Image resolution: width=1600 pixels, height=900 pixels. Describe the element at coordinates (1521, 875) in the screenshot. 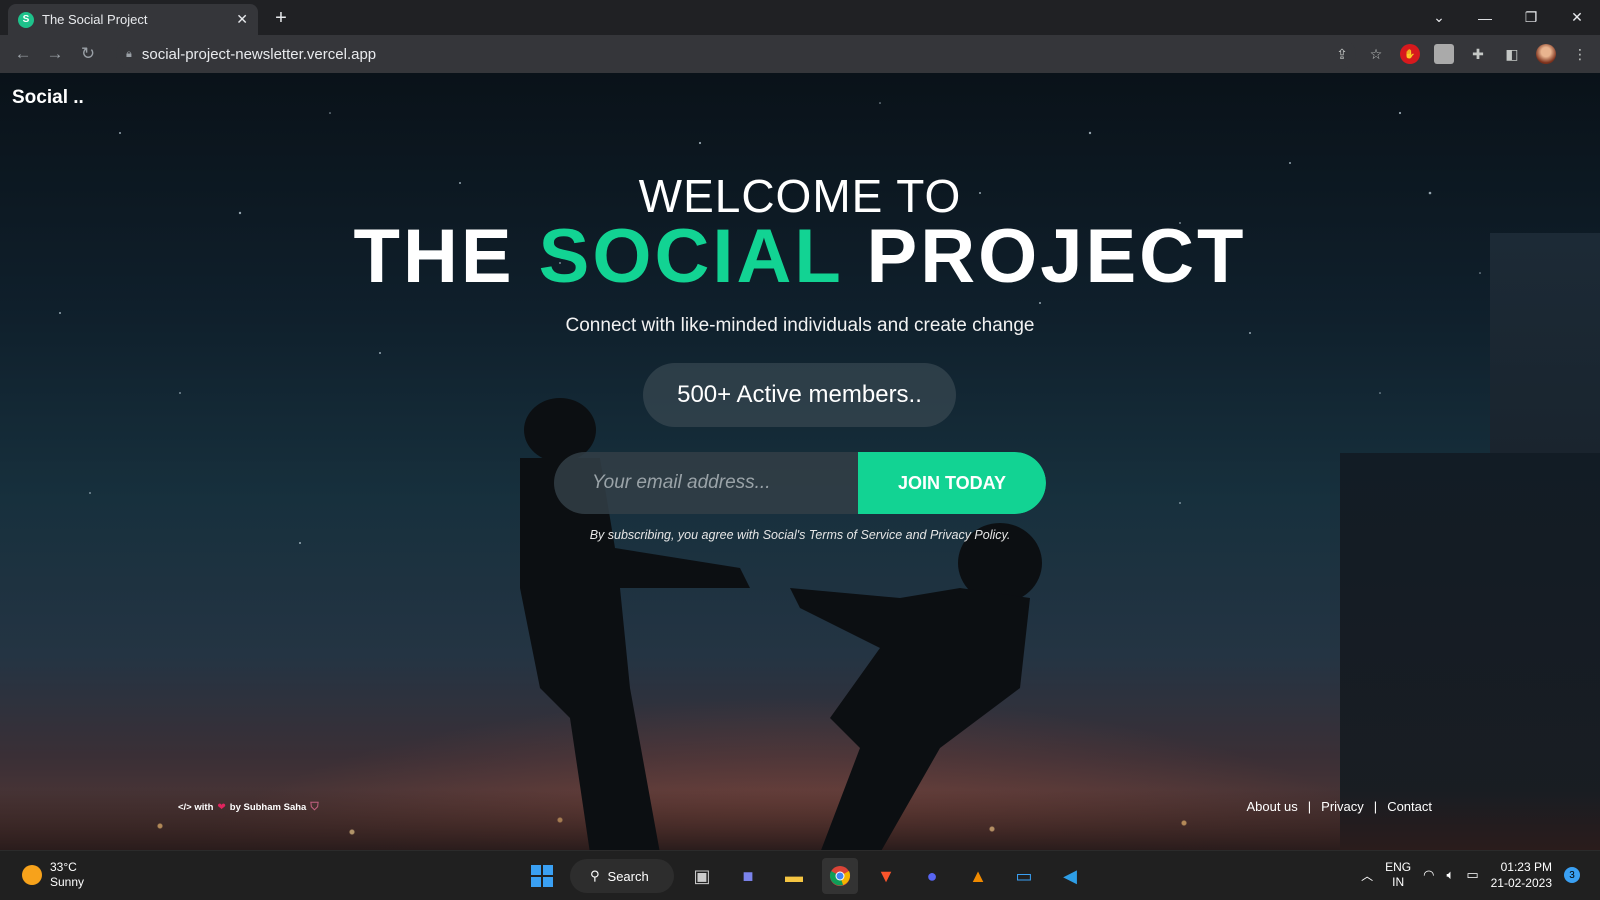

I see `clock: 01:23 PM 21-02-2023` at that location.